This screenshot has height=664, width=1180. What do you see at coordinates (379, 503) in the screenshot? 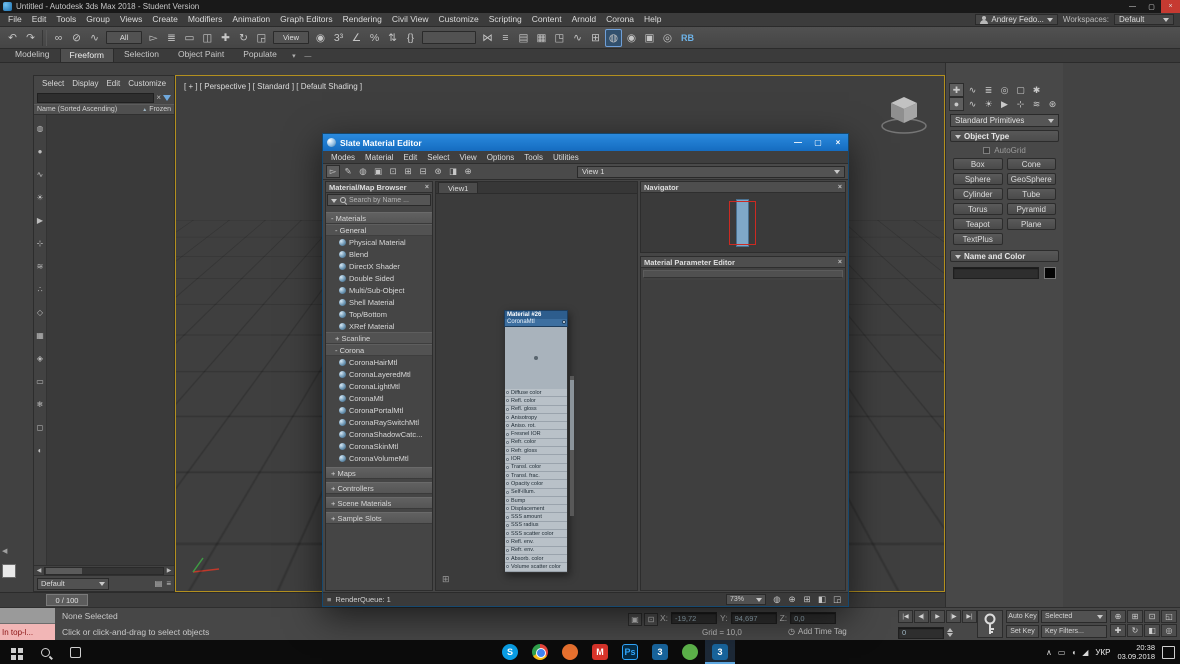
I see `browser-row: + Scene Materials` at bounding box center [379, 503].